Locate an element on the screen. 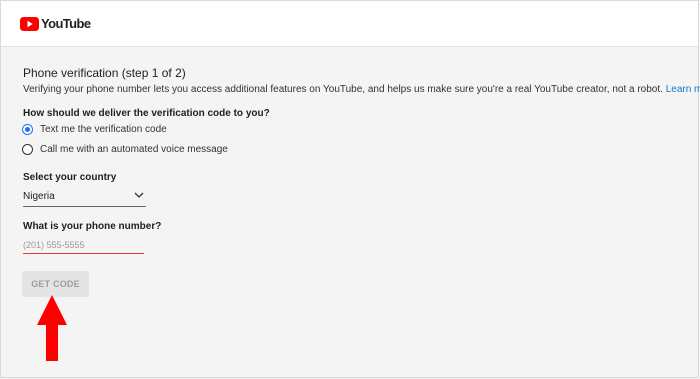 Image resolution: width=700 pixels, height=379 pixels. red-arrow-up-icon is located at coordinates (52, 328).